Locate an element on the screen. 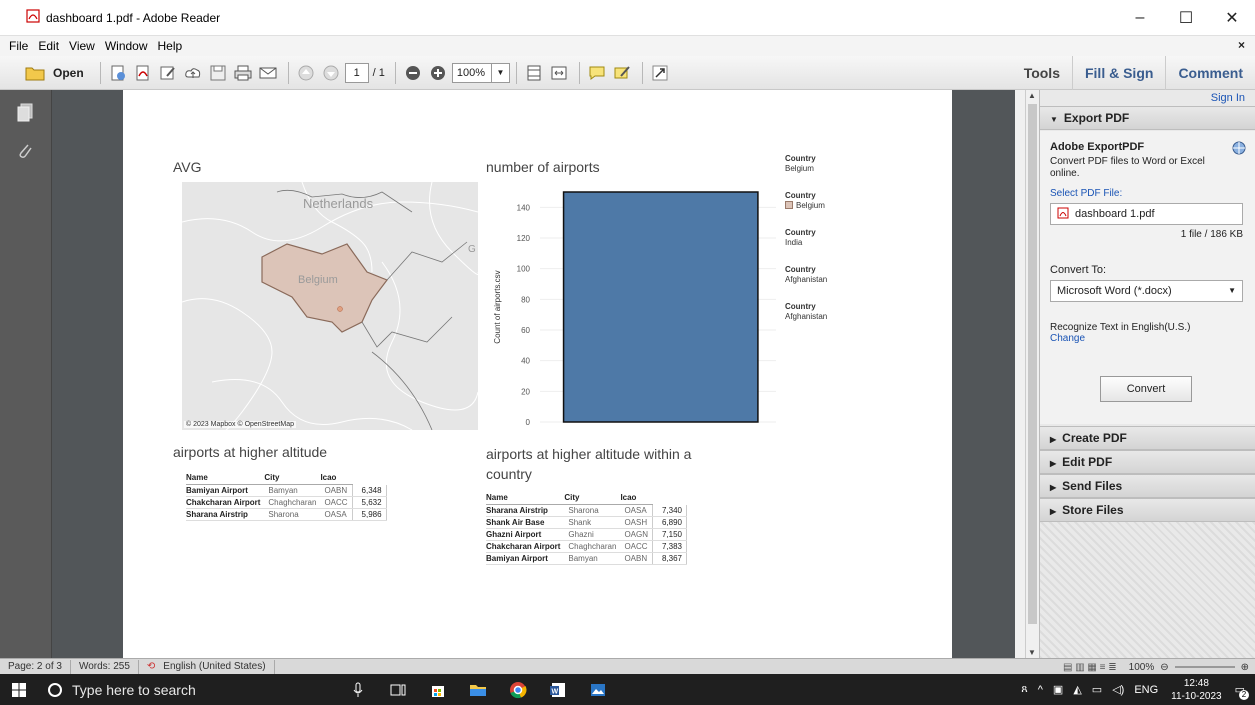  table-cell: OASA is located at coordinates (336, 514).